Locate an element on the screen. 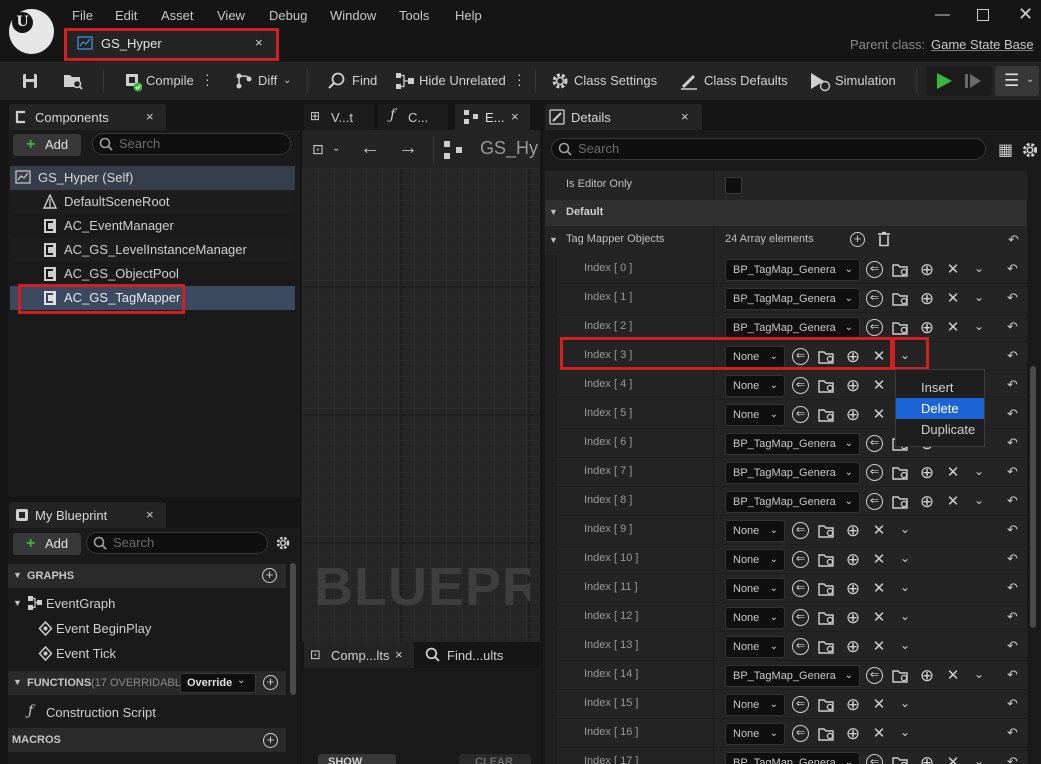 This screenshot has width=1041, height=764. diff-icon is located at coordinates (244, 81).